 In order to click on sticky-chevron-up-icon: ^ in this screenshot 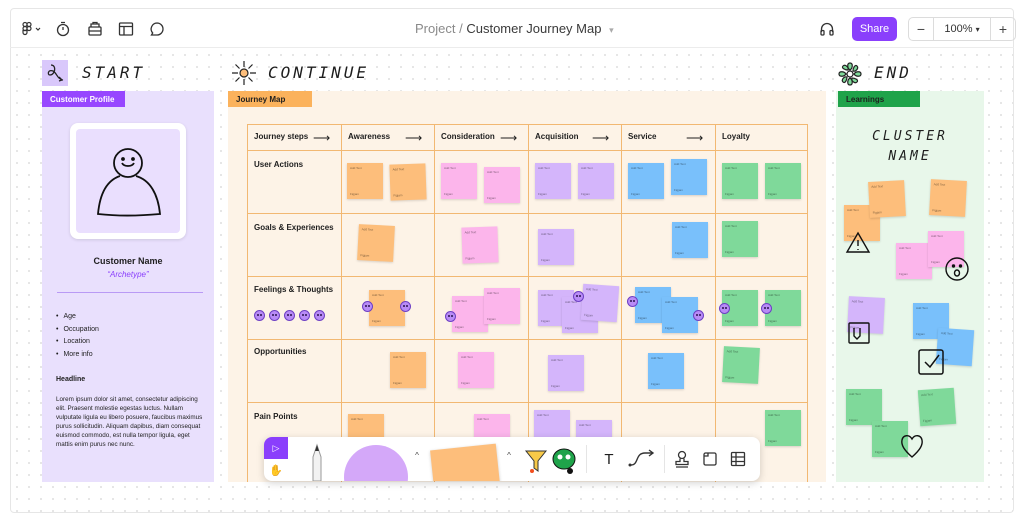, I will do `click(509, 455)`.